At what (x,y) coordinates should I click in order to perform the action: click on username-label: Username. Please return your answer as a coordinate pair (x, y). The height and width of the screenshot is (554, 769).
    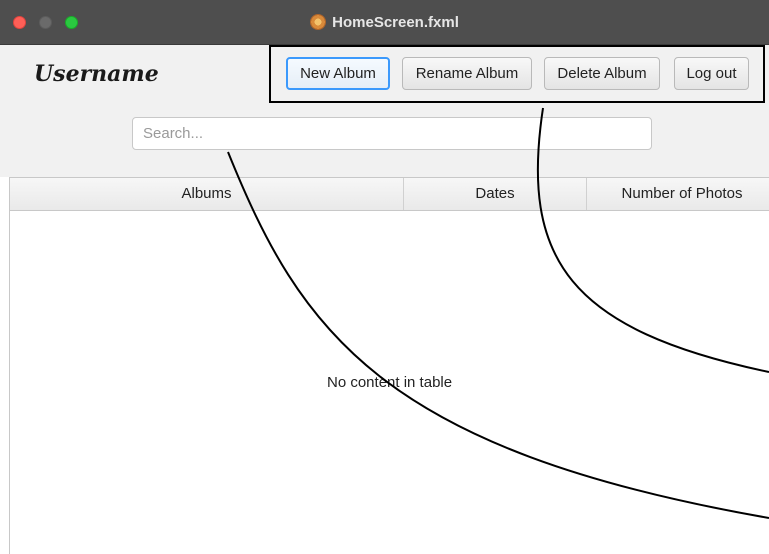
    Looking at the image, I should click on (96, 74).